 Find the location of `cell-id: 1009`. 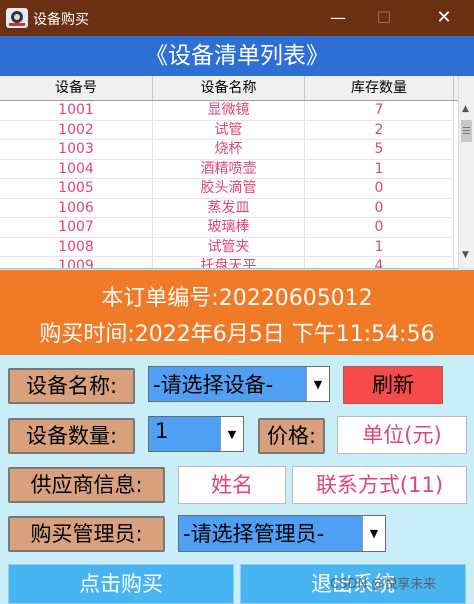

cell-id: 1009 is located at coordinates (76, 262).